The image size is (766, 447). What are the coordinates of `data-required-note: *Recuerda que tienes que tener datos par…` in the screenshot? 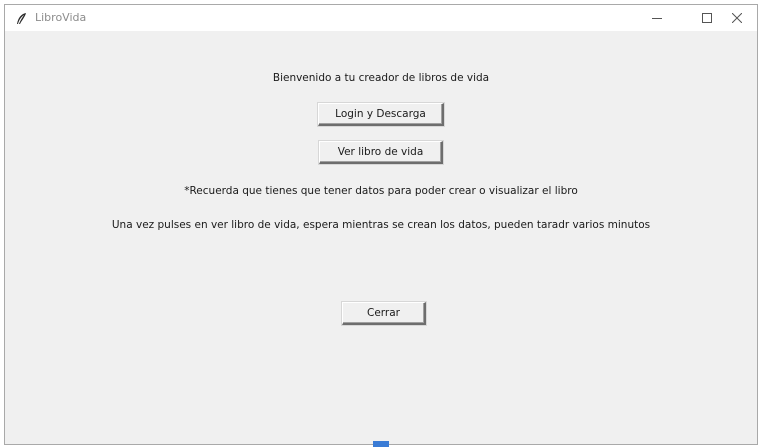 It's located at (381, 191).